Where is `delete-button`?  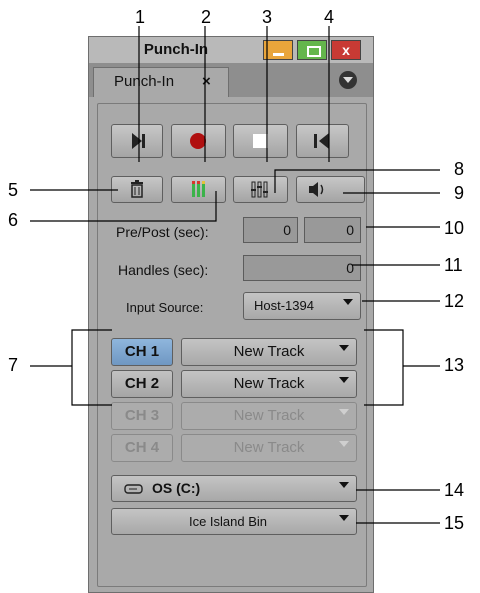 delete-button is located at coordinates (137, 189).